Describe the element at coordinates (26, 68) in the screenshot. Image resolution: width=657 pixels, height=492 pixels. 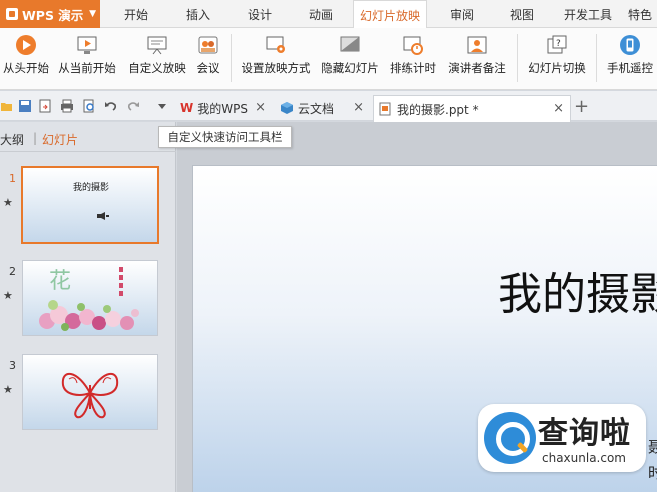
I see `start-from-beginning-label: 从头开始` at that location.